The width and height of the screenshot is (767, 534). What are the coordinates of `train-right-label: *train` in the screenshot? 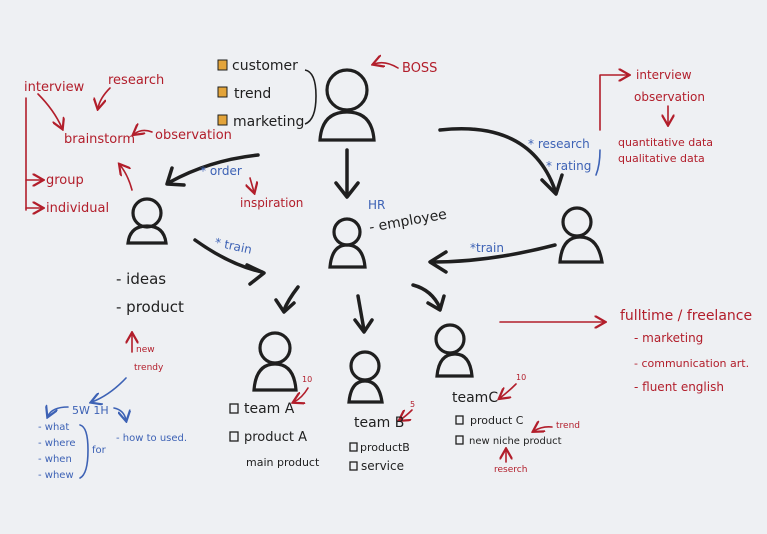 It's located at (487, 248).